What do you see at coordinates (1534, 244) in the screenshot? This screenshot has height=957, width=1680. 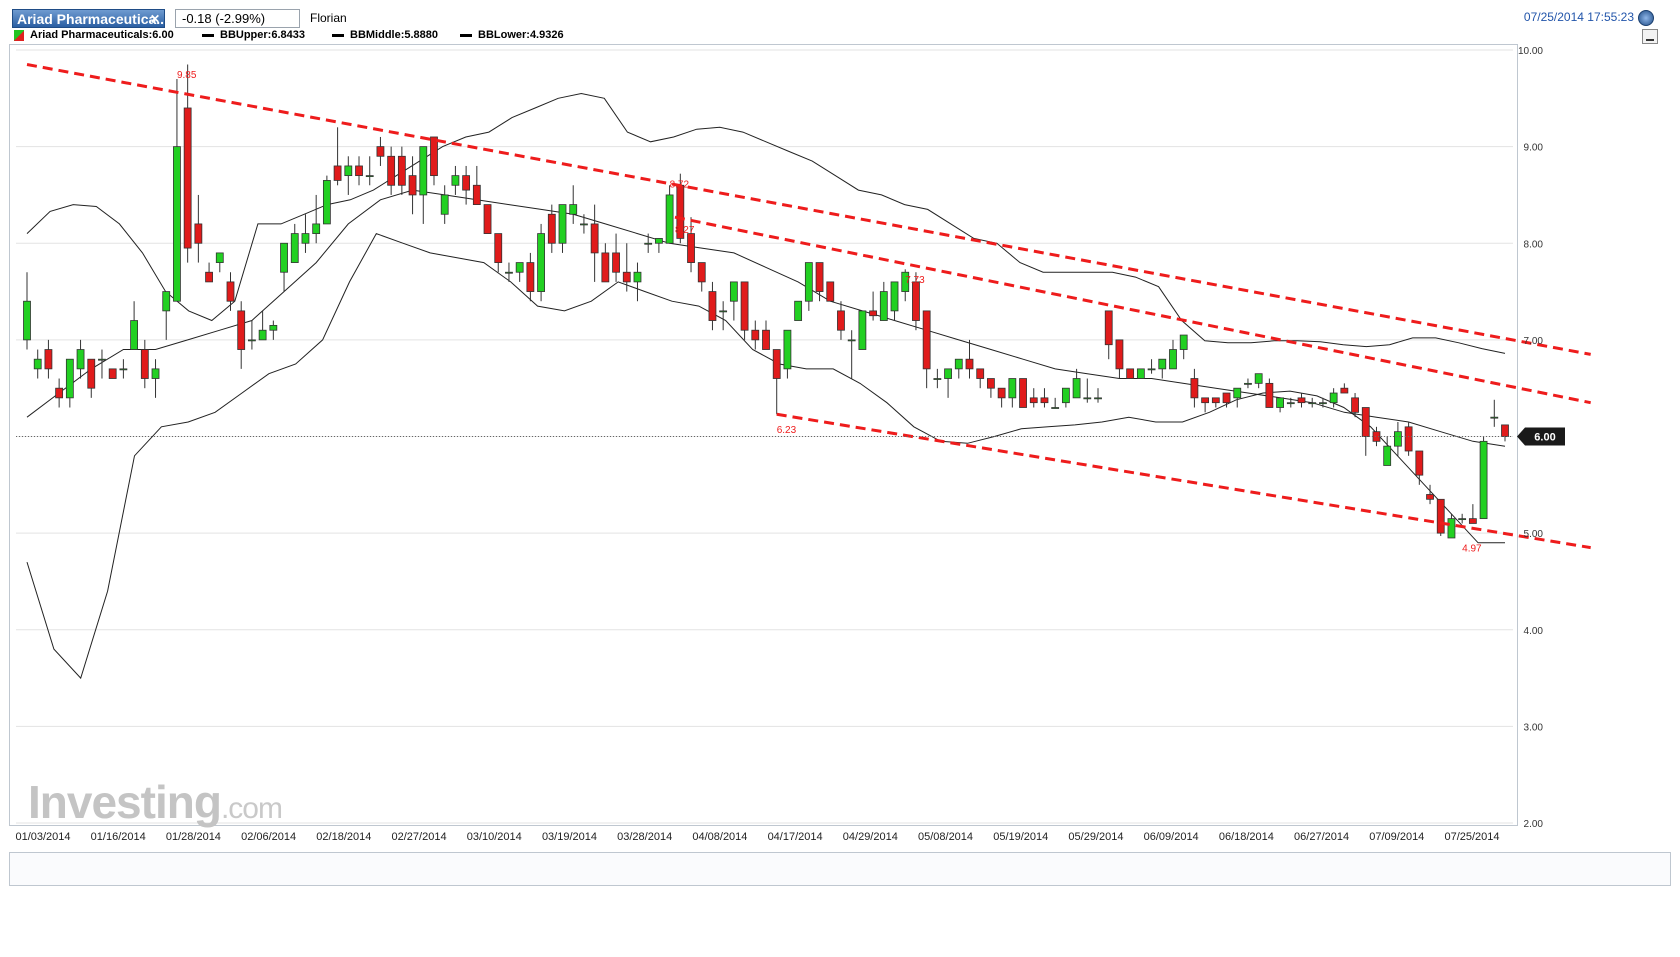 I see `y-tick-label: 8.00` at bounding box center [1534, 244].